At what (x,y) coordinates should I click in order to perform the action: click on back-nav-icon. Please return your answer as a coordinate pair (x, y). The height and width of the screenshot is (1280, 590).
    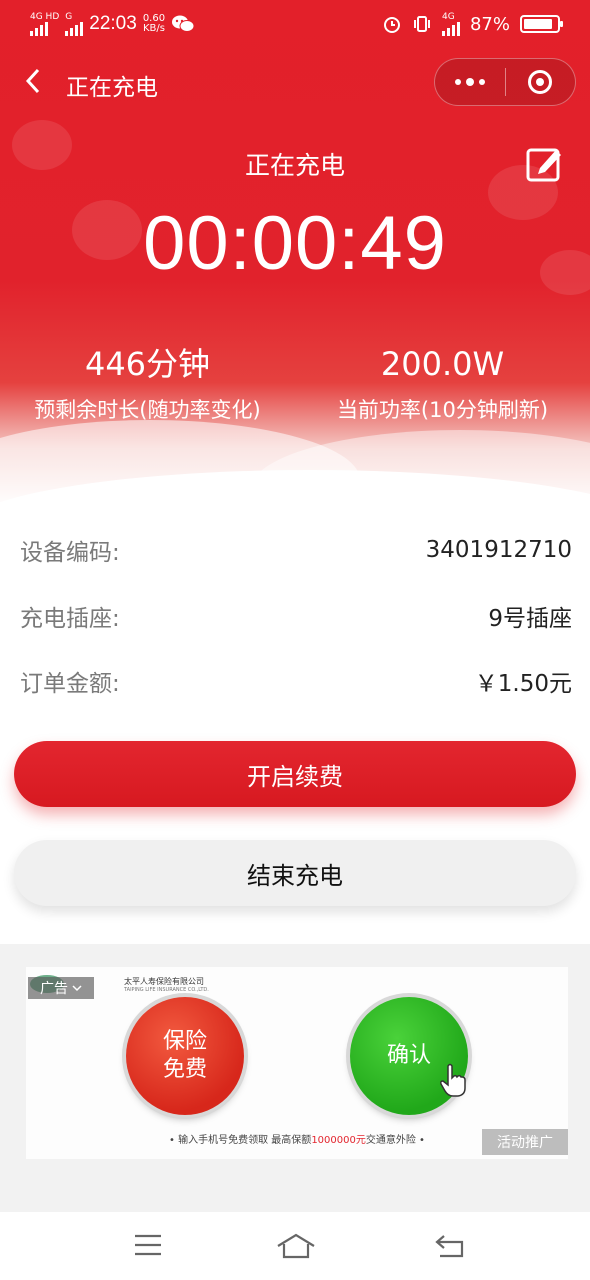
    Looking at the image, I should click on (450, 1246).